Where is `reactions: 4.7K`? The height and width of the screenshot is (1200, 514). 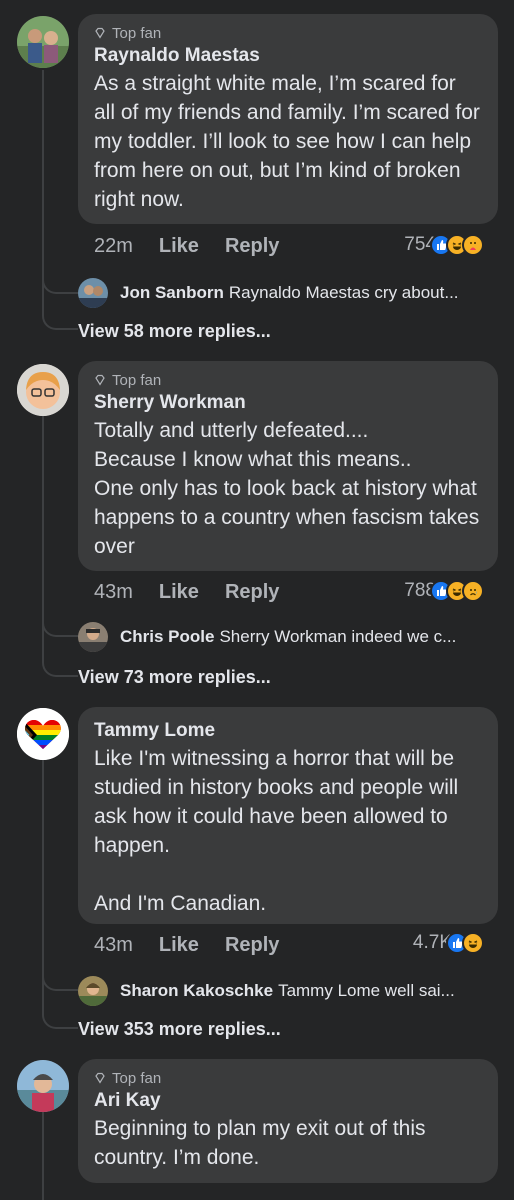
reactions: 4.7K is located at coordinates (448, 943).